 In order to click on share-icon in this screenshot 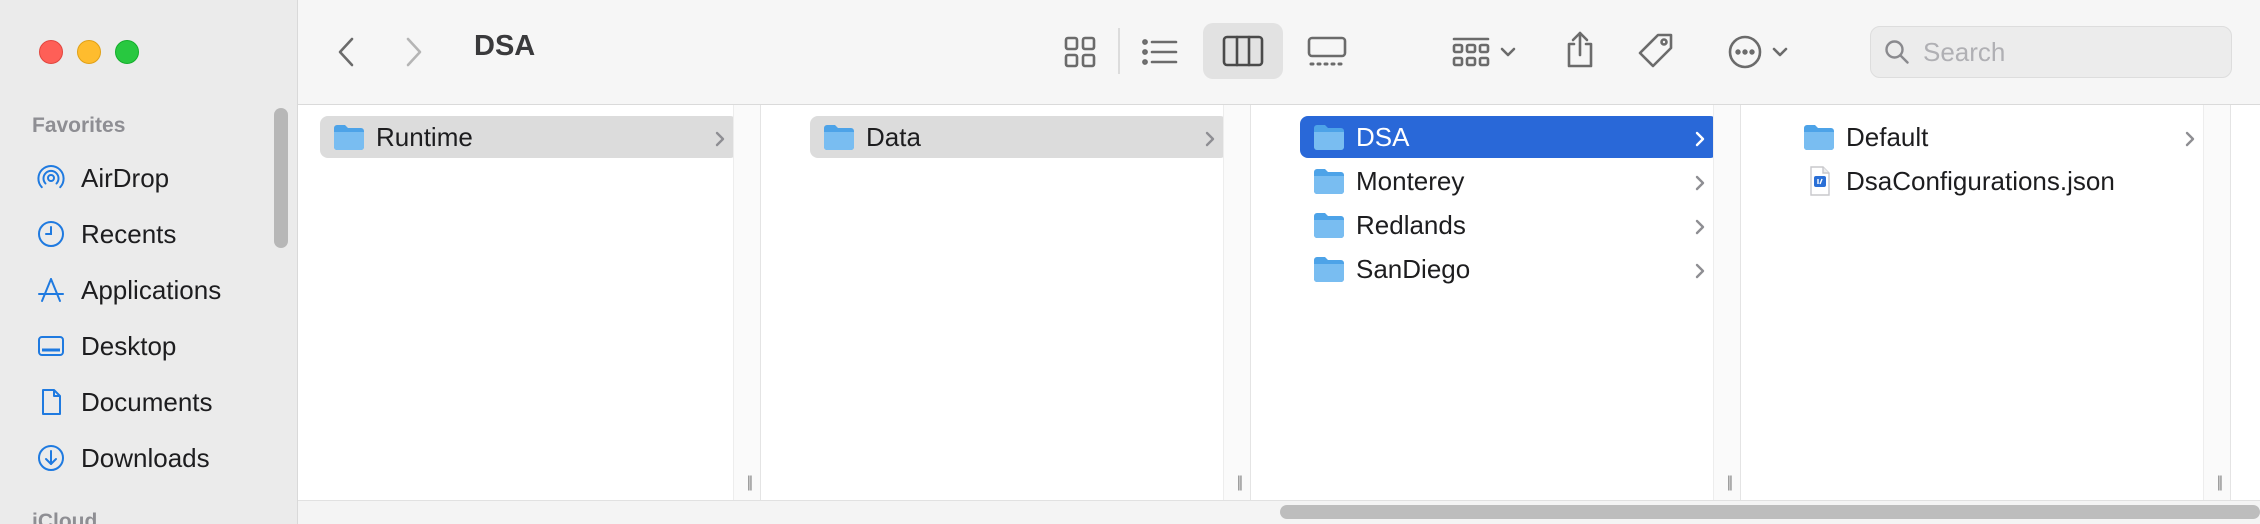, I will do `click(1580, 49)`.